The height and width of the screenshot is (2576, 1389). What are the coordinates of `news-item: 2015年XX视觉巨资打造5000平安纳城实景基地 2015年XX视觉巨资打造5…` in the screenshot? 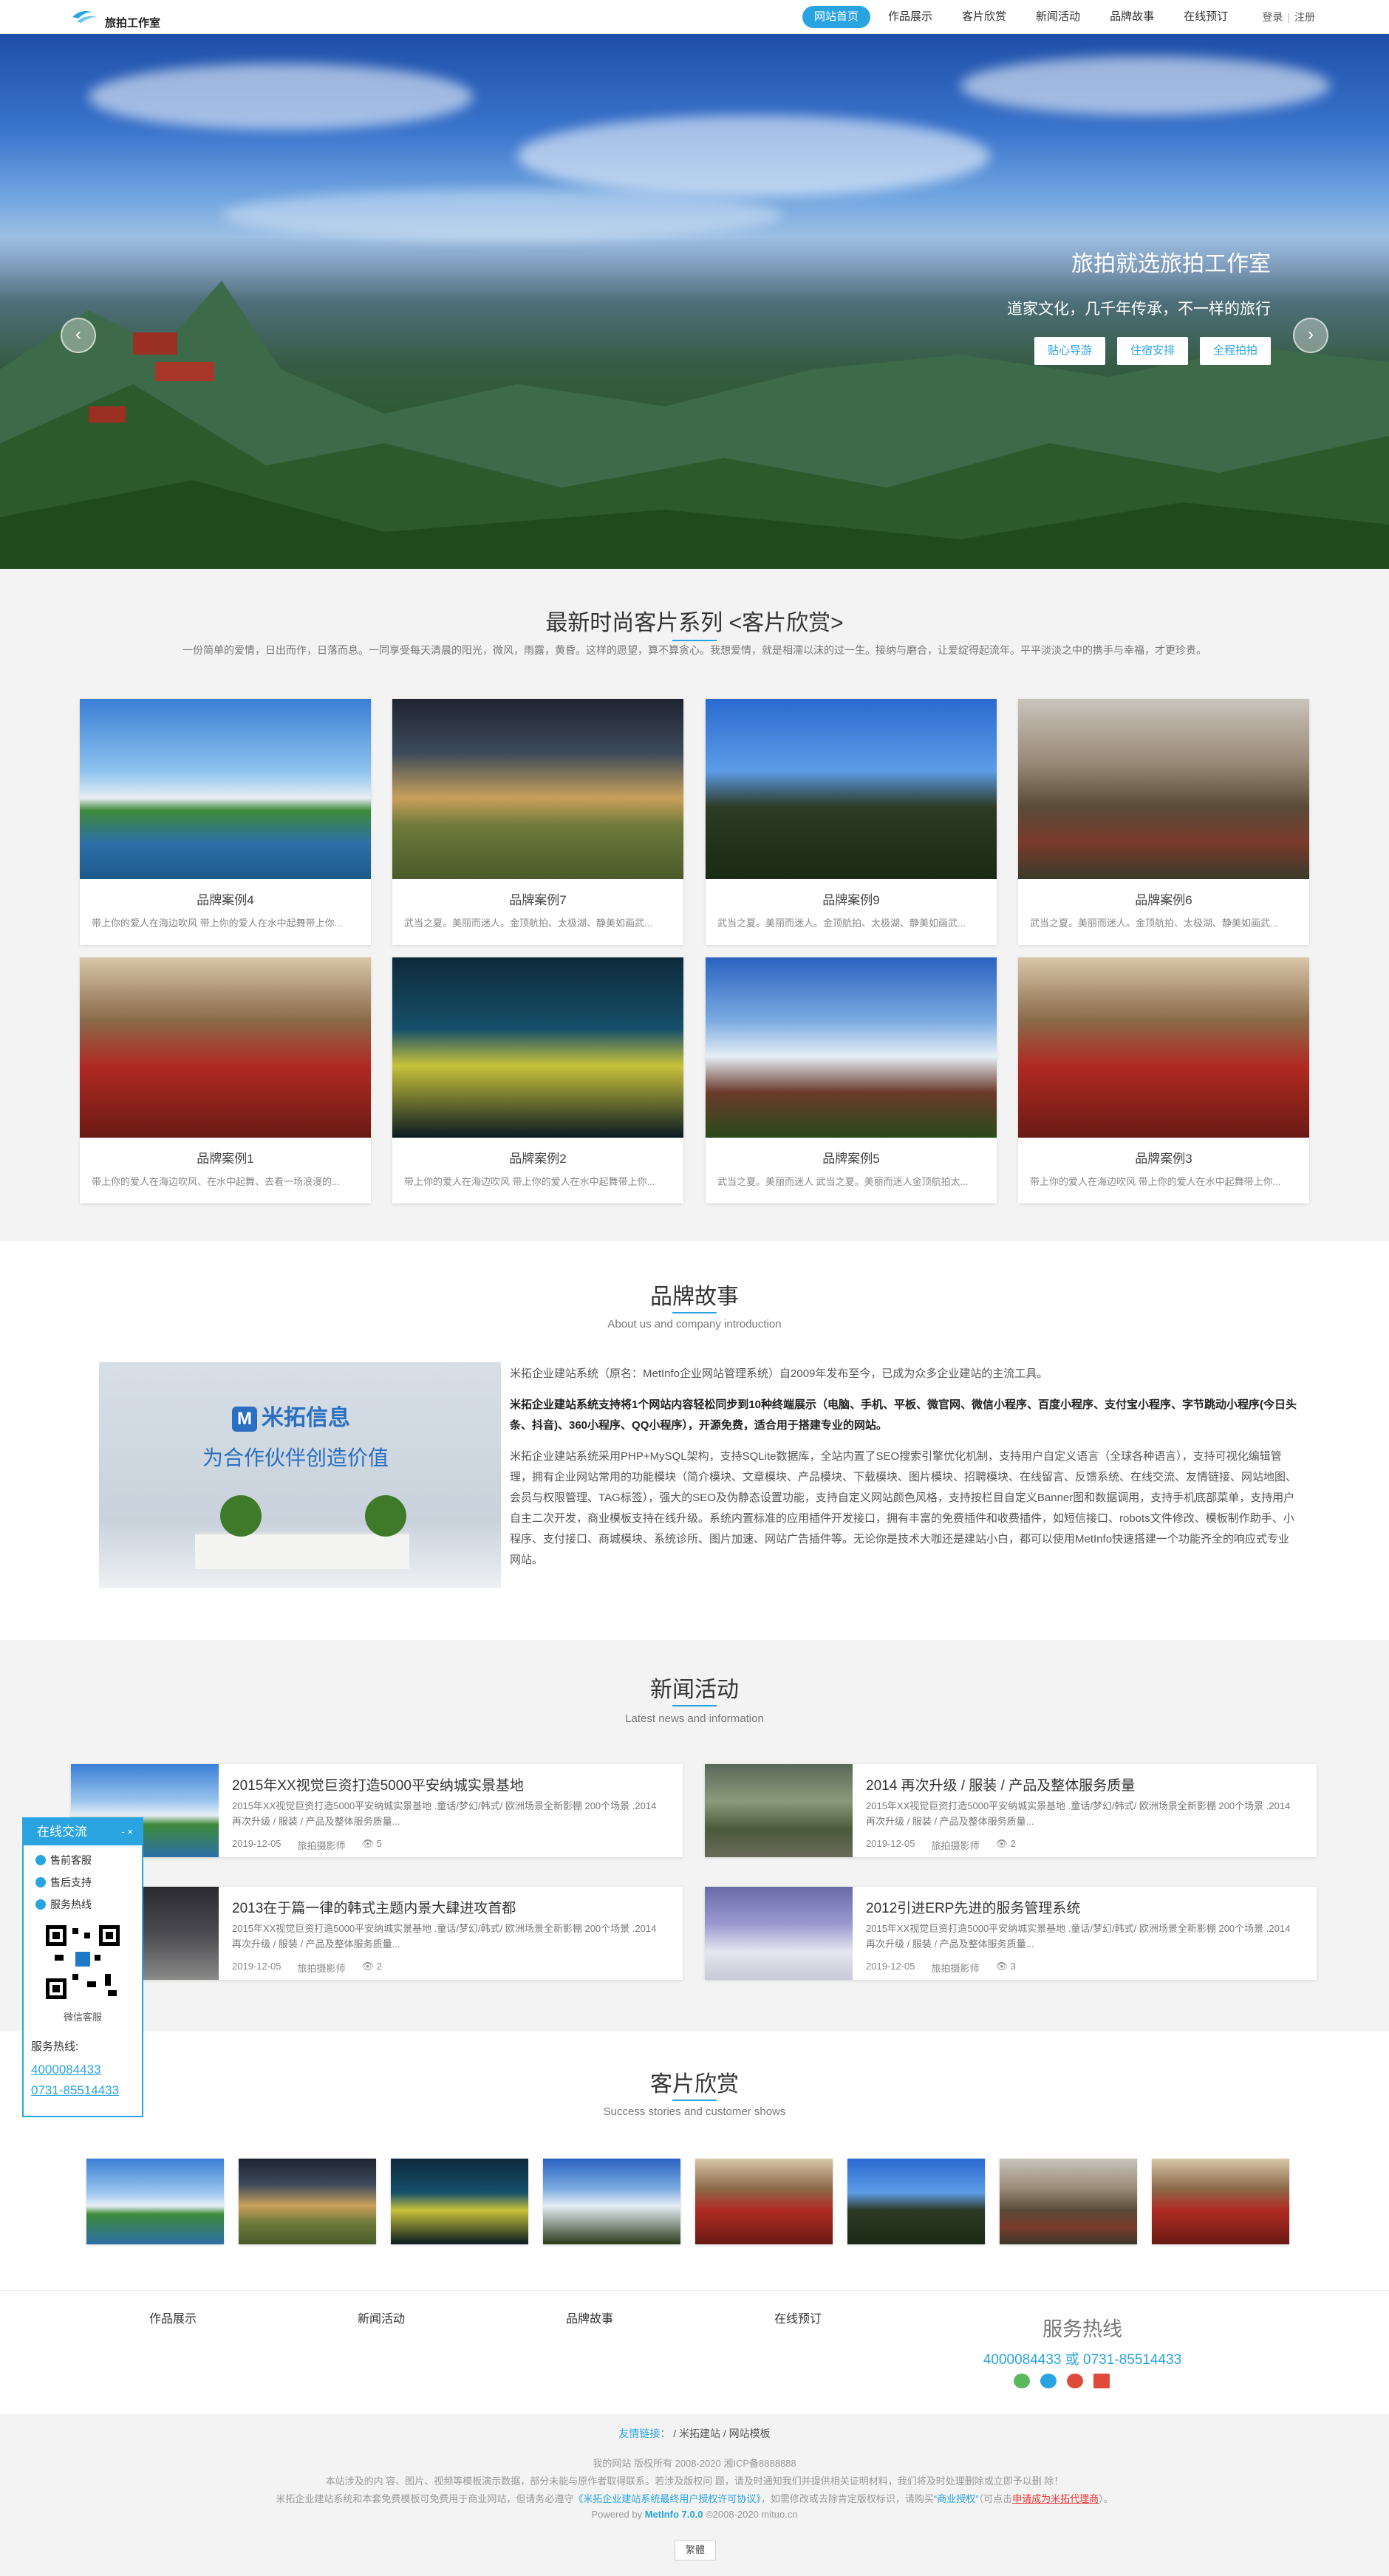 It's located at (377, 1810).